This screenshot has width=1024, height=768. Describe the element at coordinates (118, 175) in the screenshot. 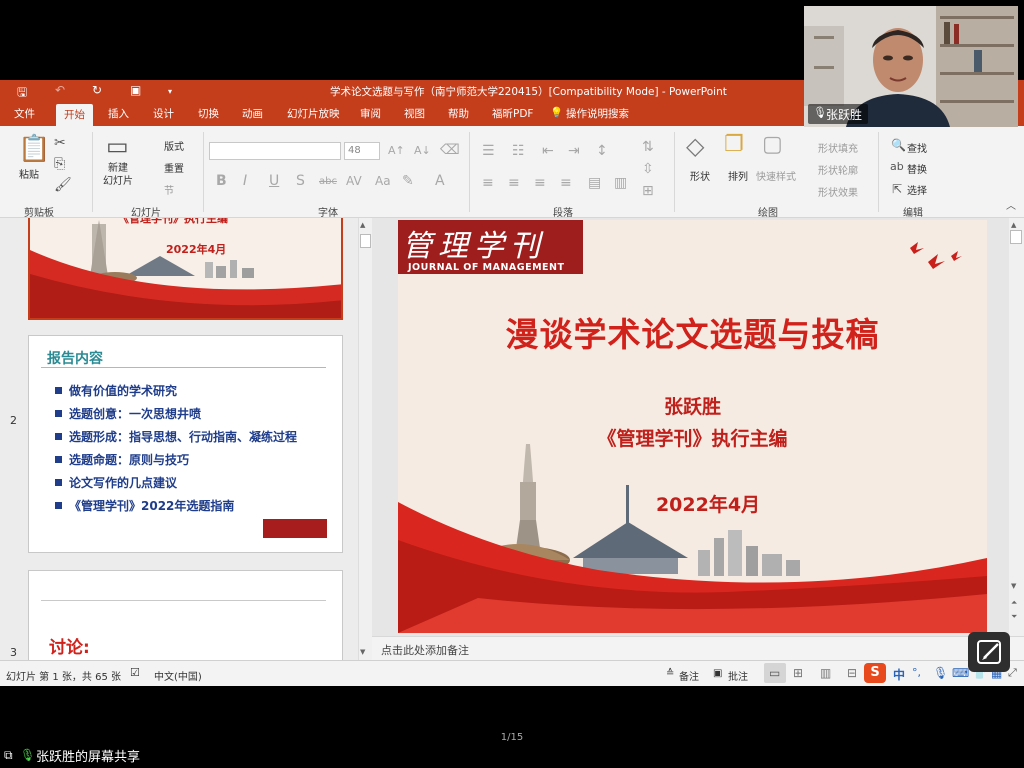

I see `new-slide-button: 新建 幻灯片` at that location.